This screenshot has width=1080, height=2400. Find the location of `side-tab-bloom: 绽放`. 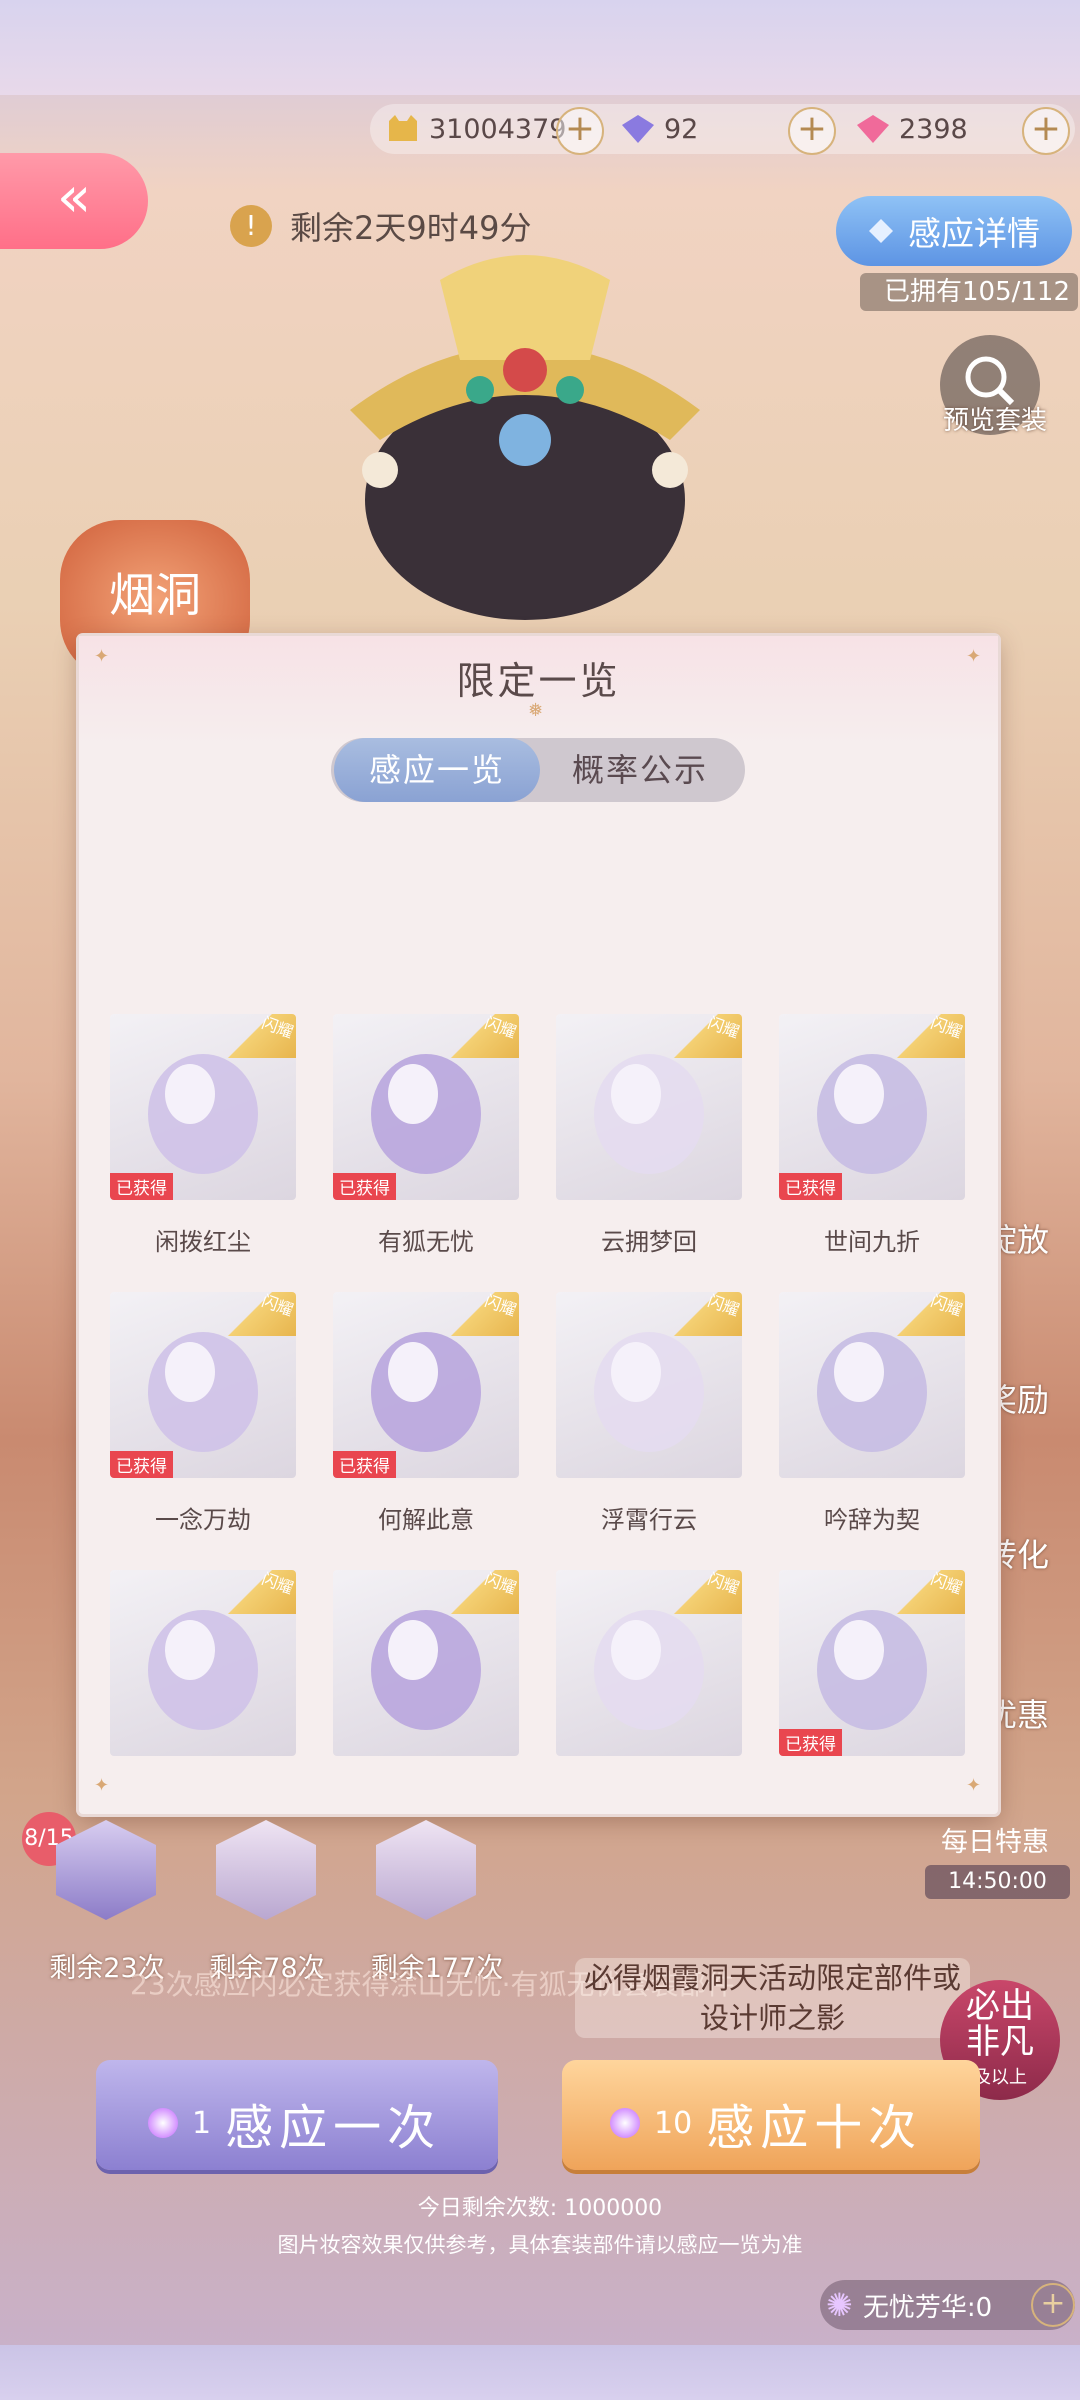

side-tab-bloom: 绽放 is located at coordinates (1032, 1238).